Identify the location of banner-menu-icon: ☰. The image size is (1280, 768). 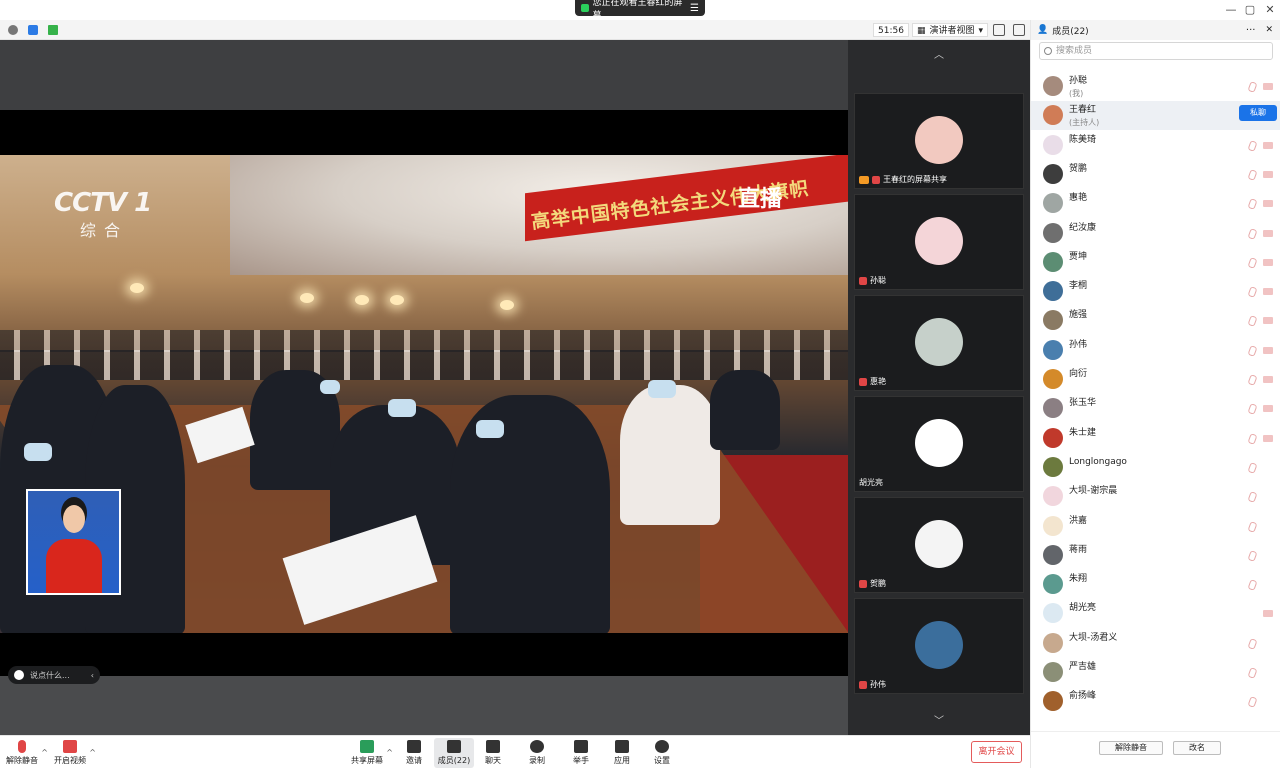
(694, 8).